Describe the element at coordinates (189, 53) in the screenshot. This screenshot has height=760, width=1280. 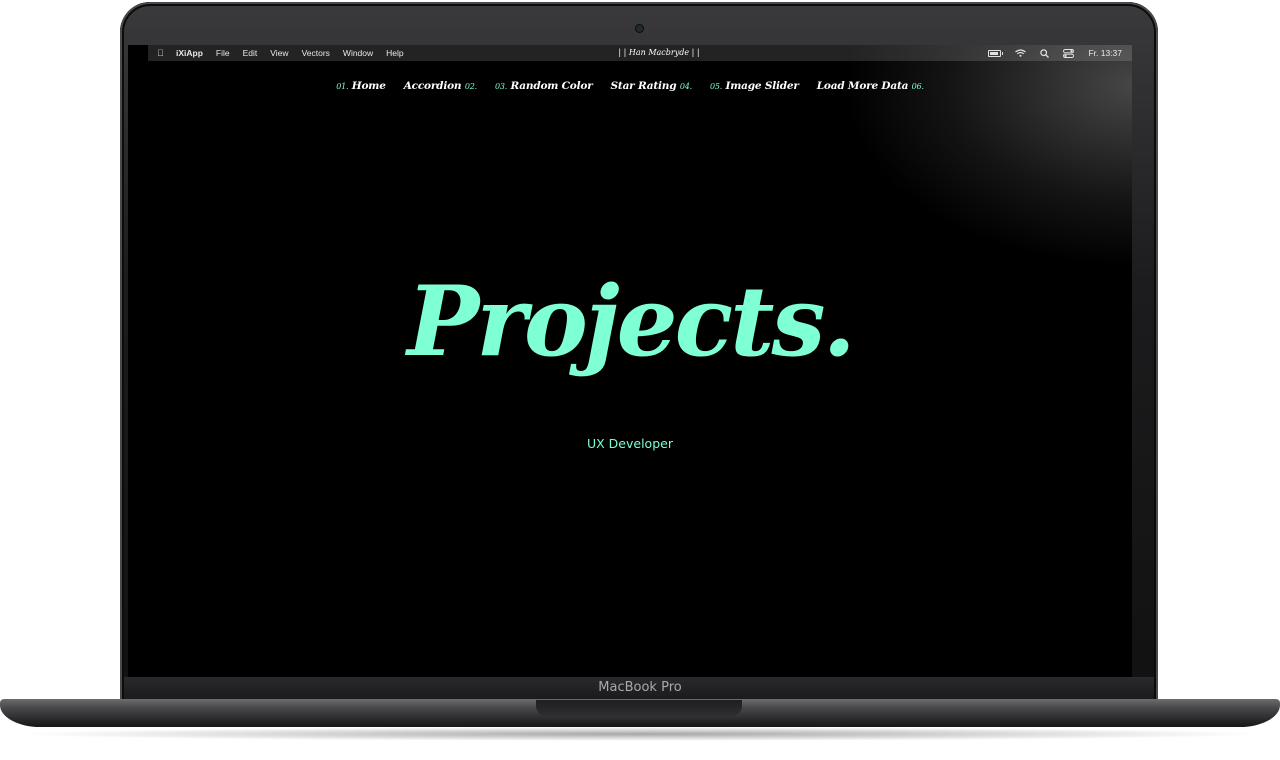
I see `menu-app-name: iXiApp` at that location.